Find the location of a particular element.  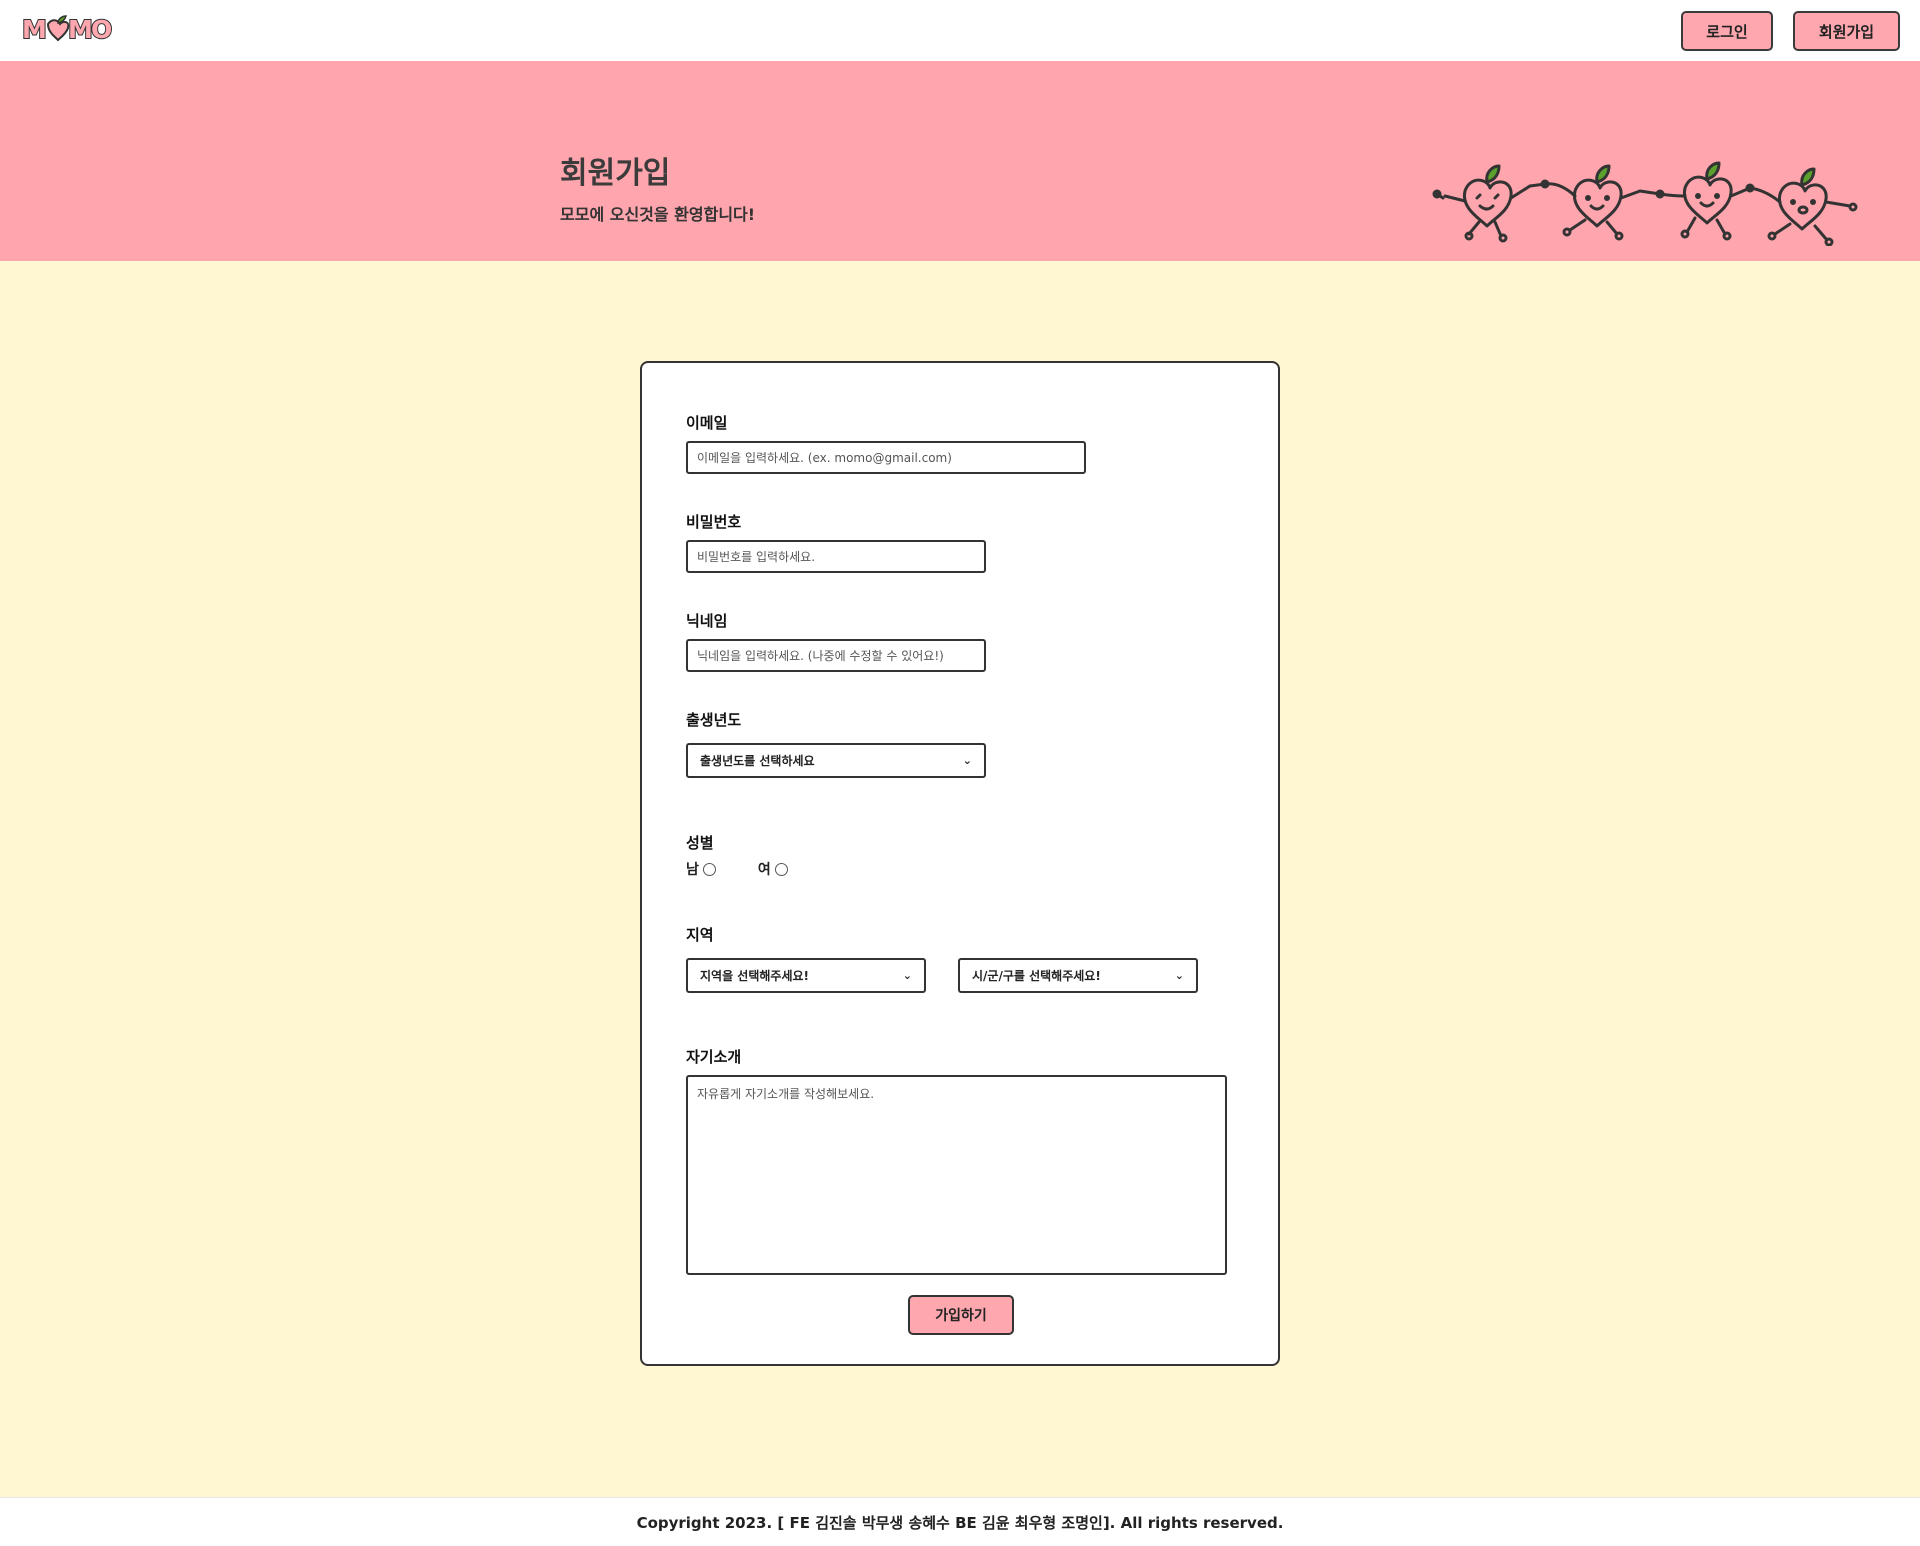

gender-female-radio is located at coordinates (781, 869).